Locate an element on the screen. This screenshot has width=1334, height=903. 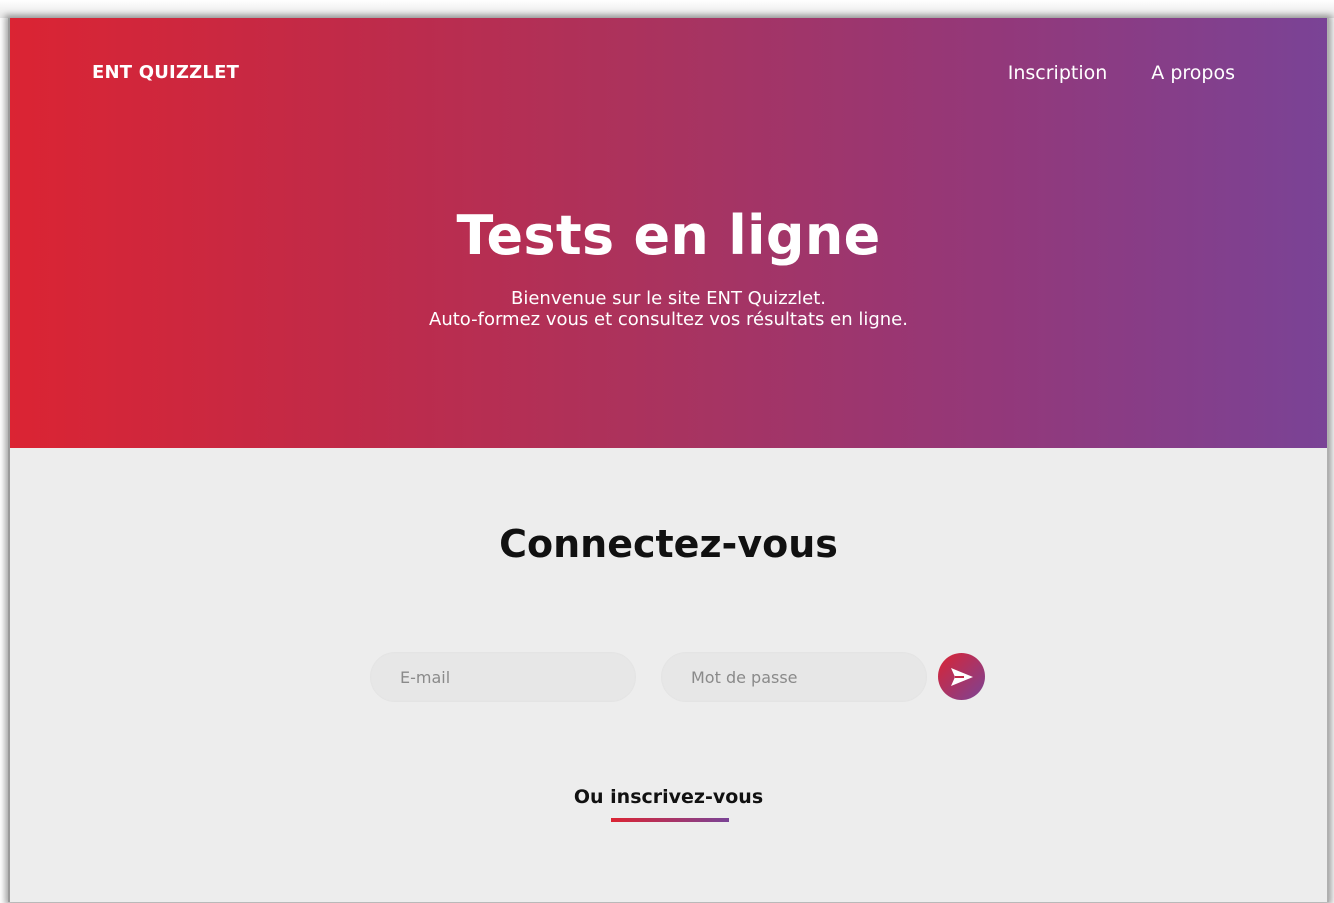
nav-link-a-propos: A propos is located at coordinates (1193, 73).